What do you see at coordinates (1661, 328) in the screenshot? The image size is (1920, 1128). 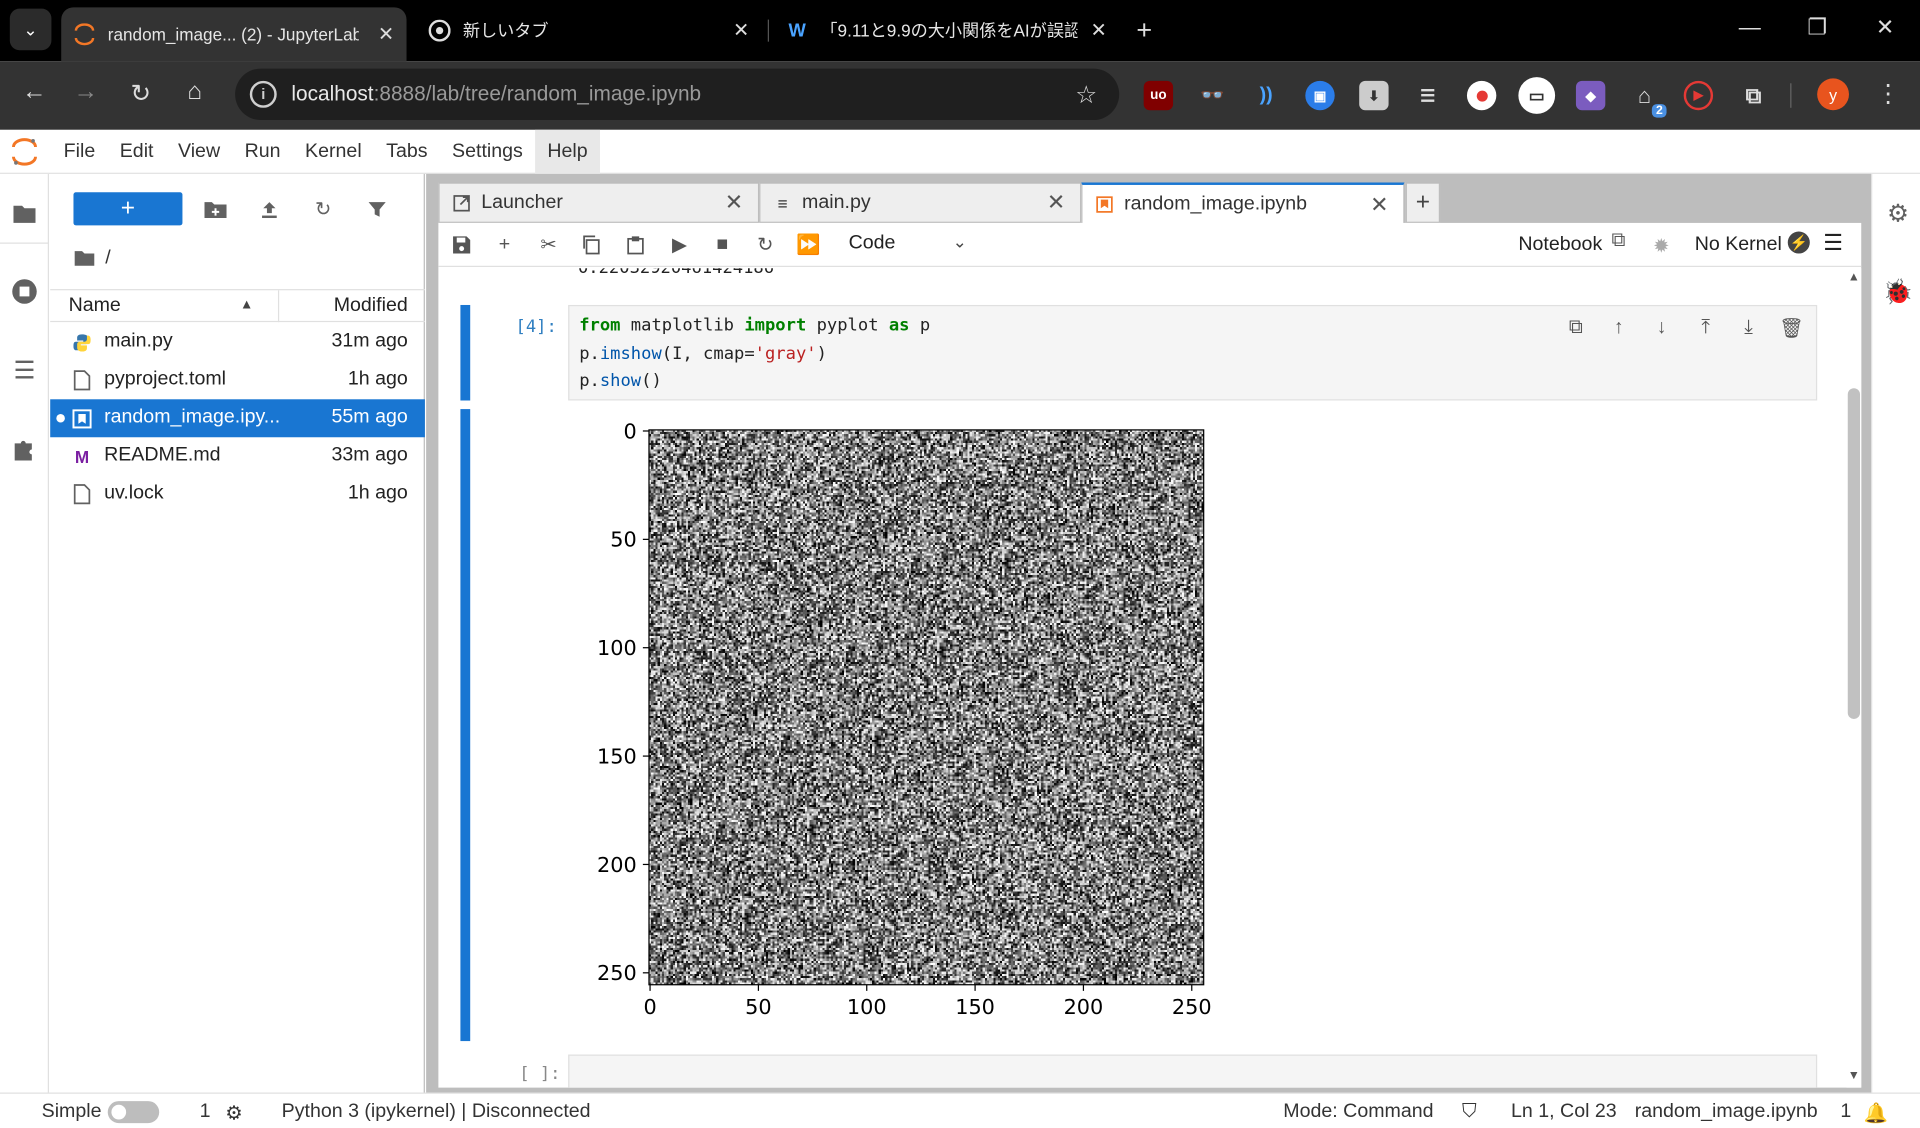 I see `move-down-icon: ↓` at bounding box center [1661, 328].